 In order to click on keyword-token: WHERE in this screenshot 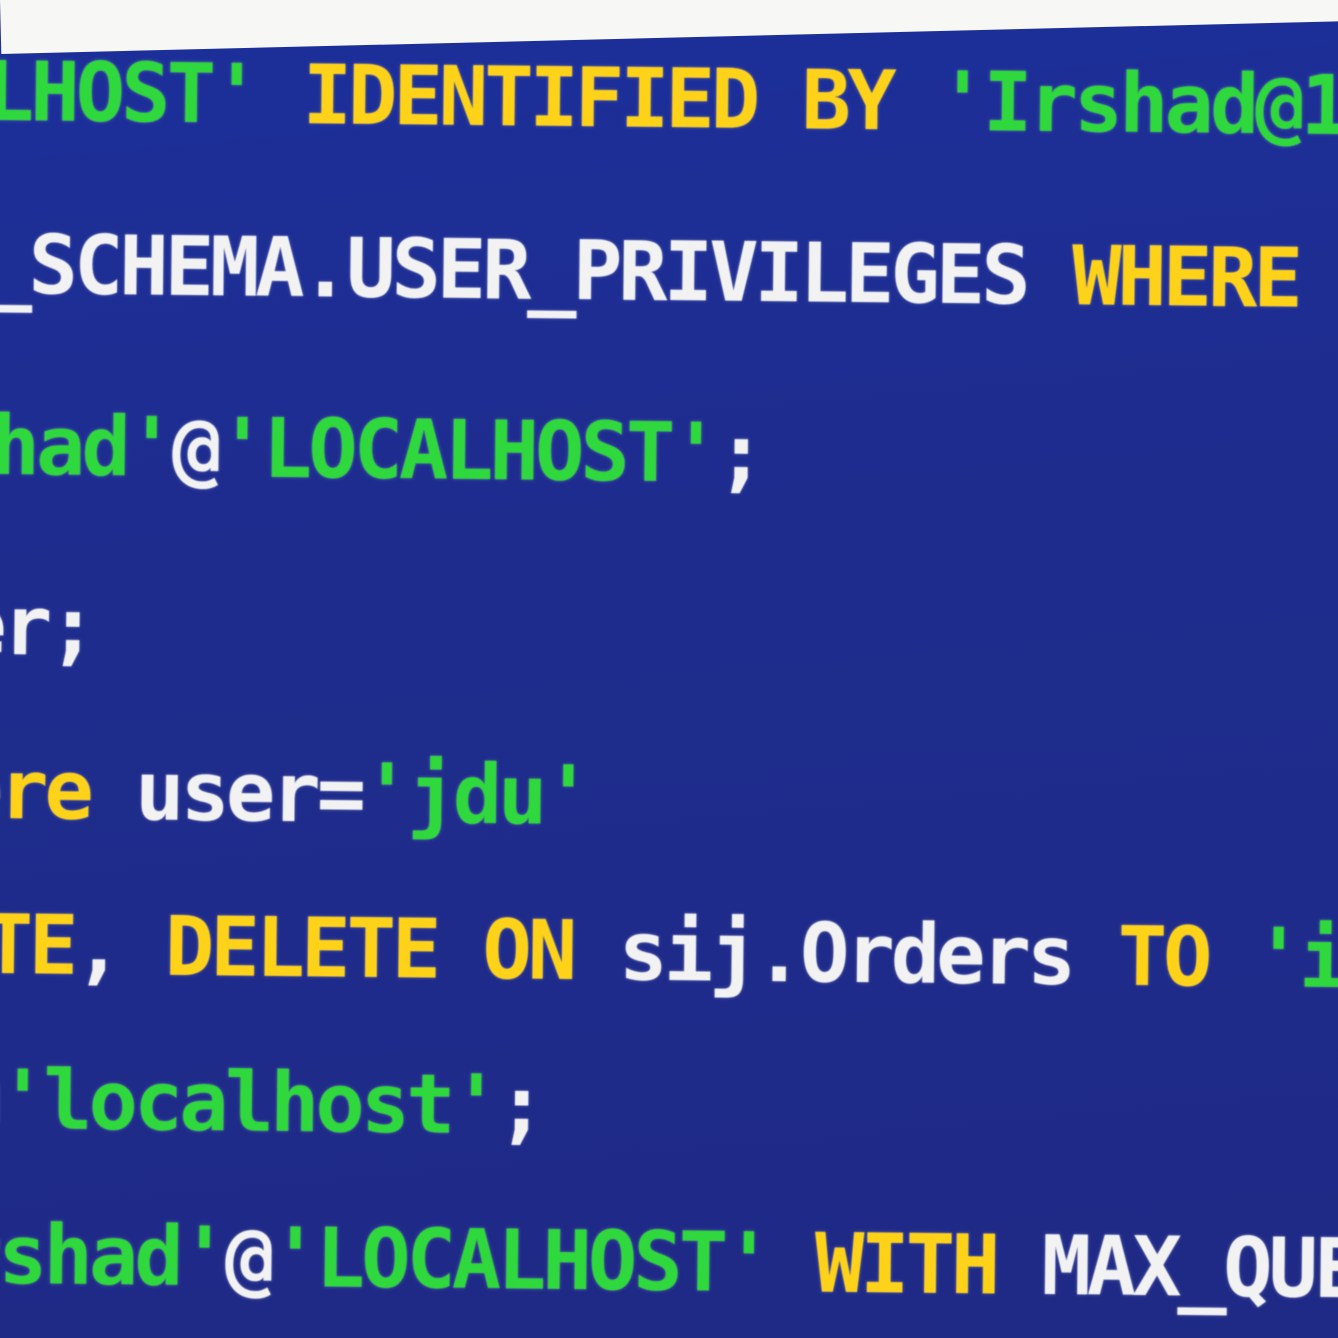, I will do `click(1185, 278)`.